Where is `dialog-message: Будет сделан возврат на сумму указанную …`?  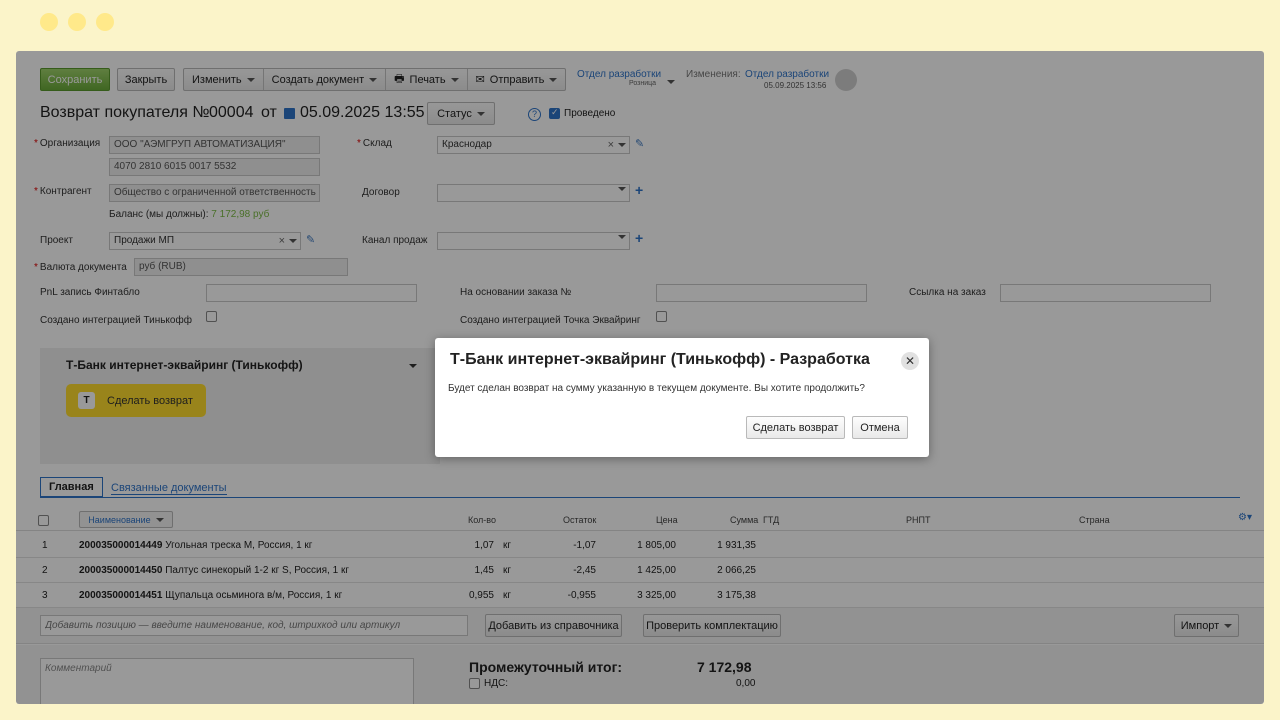
dialog-message: Будет сделан возврат на сумму указанную … is located at coordinates (656, 388).